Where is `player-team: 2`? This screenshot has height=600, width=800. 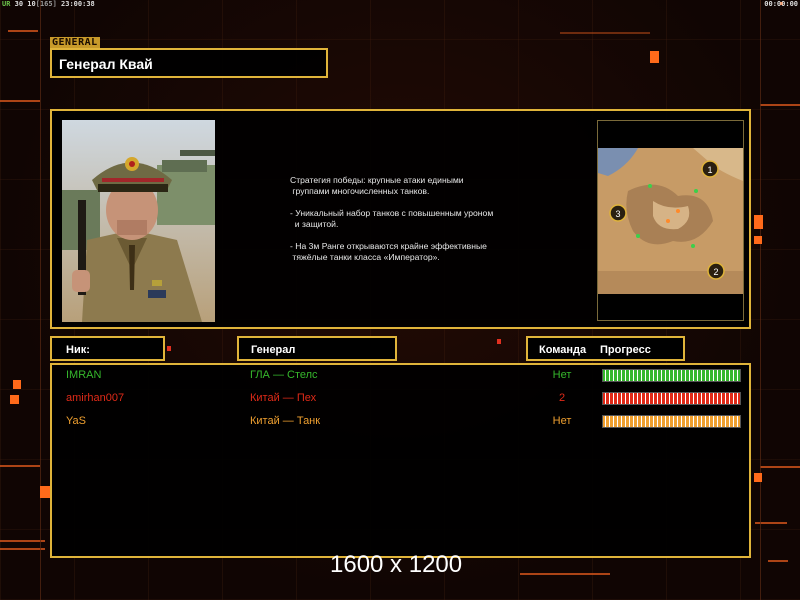 player-team: 2 is located at coordinates (562, 398).